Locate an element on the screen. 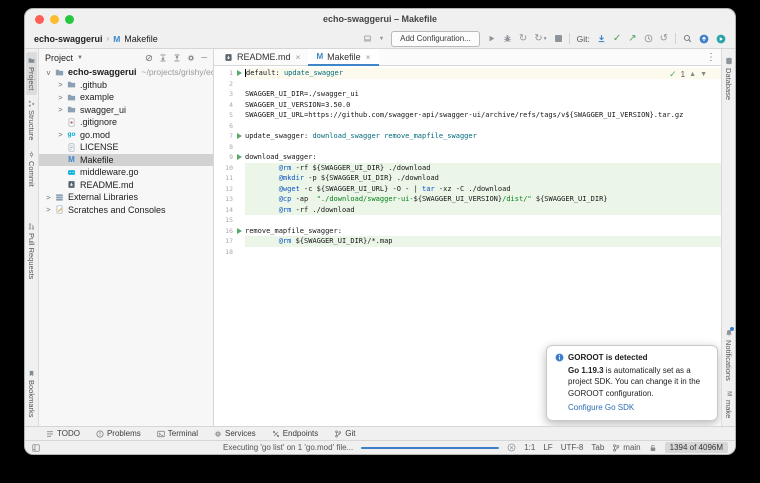 This screenshot has height=483, width=760. caret-position: 1:1 is located at coordinates (529, 447).